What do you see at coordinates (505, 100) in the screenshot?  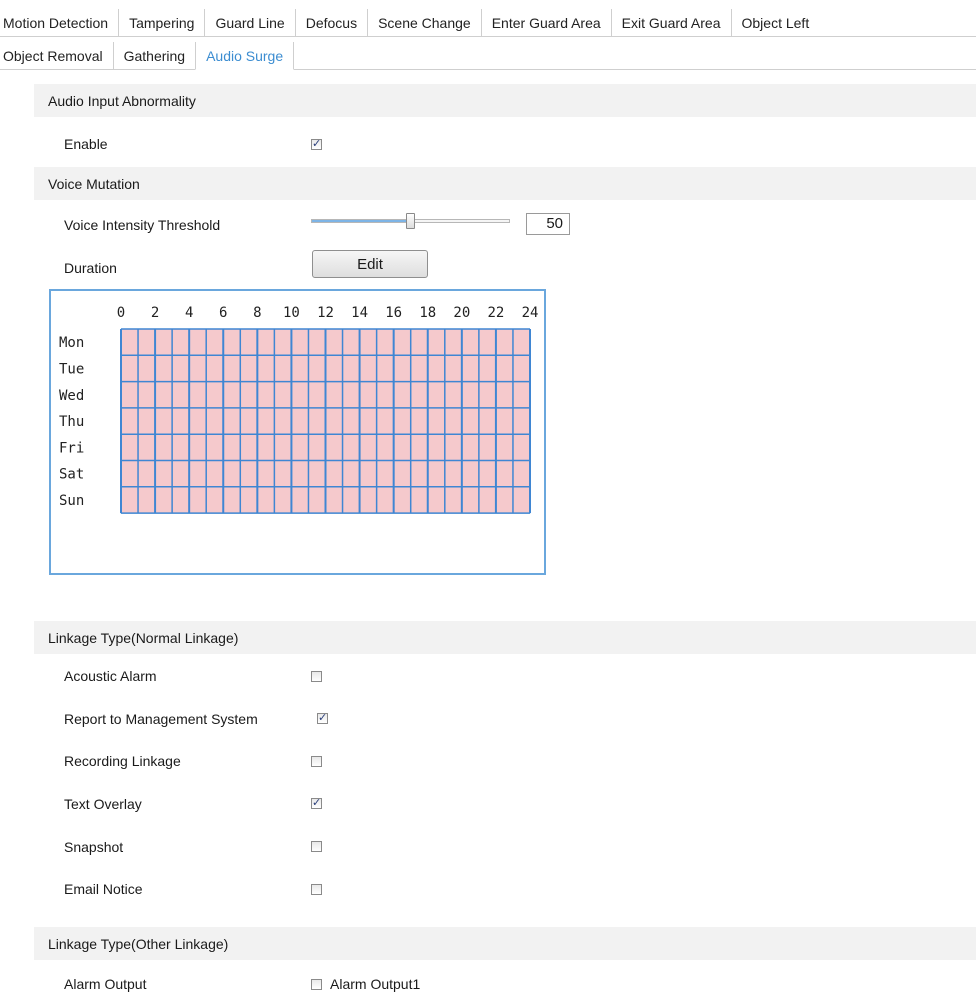 I see `section-audio-input-abnormality: Audio Input Abnormality` at bounding box center [505, 100].